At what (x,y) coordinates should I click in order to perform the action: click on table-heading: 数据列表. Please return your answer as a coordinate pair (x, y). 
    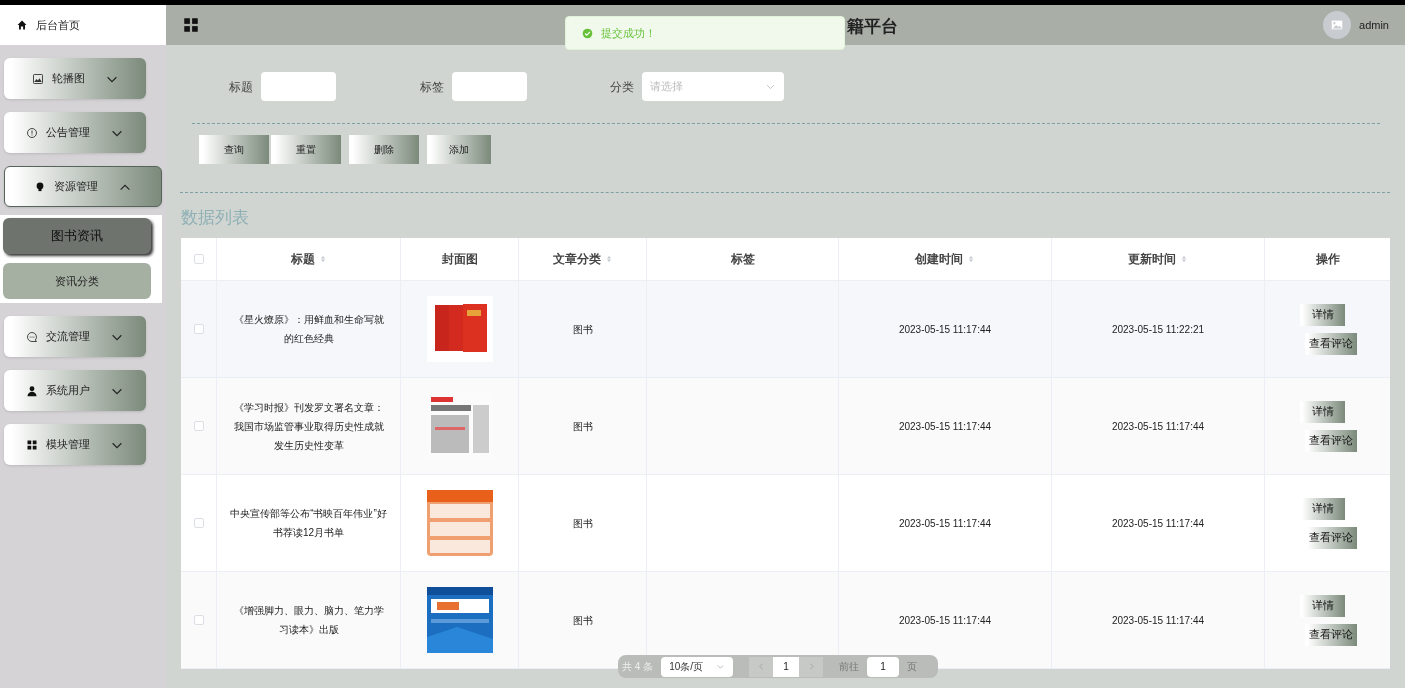
    Looking at the image, I should click on (215, 218).